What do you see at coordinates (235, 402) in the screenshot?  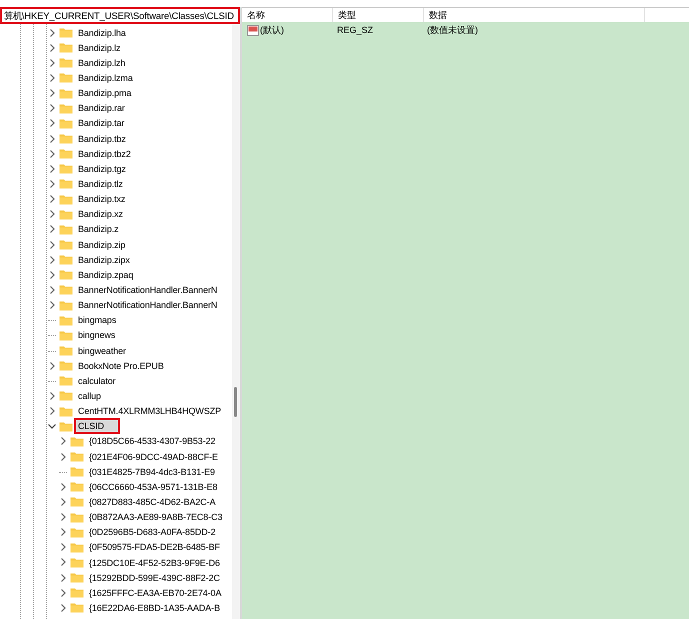 I see `scrollbar-thumb` at bounding box center [235, 402].